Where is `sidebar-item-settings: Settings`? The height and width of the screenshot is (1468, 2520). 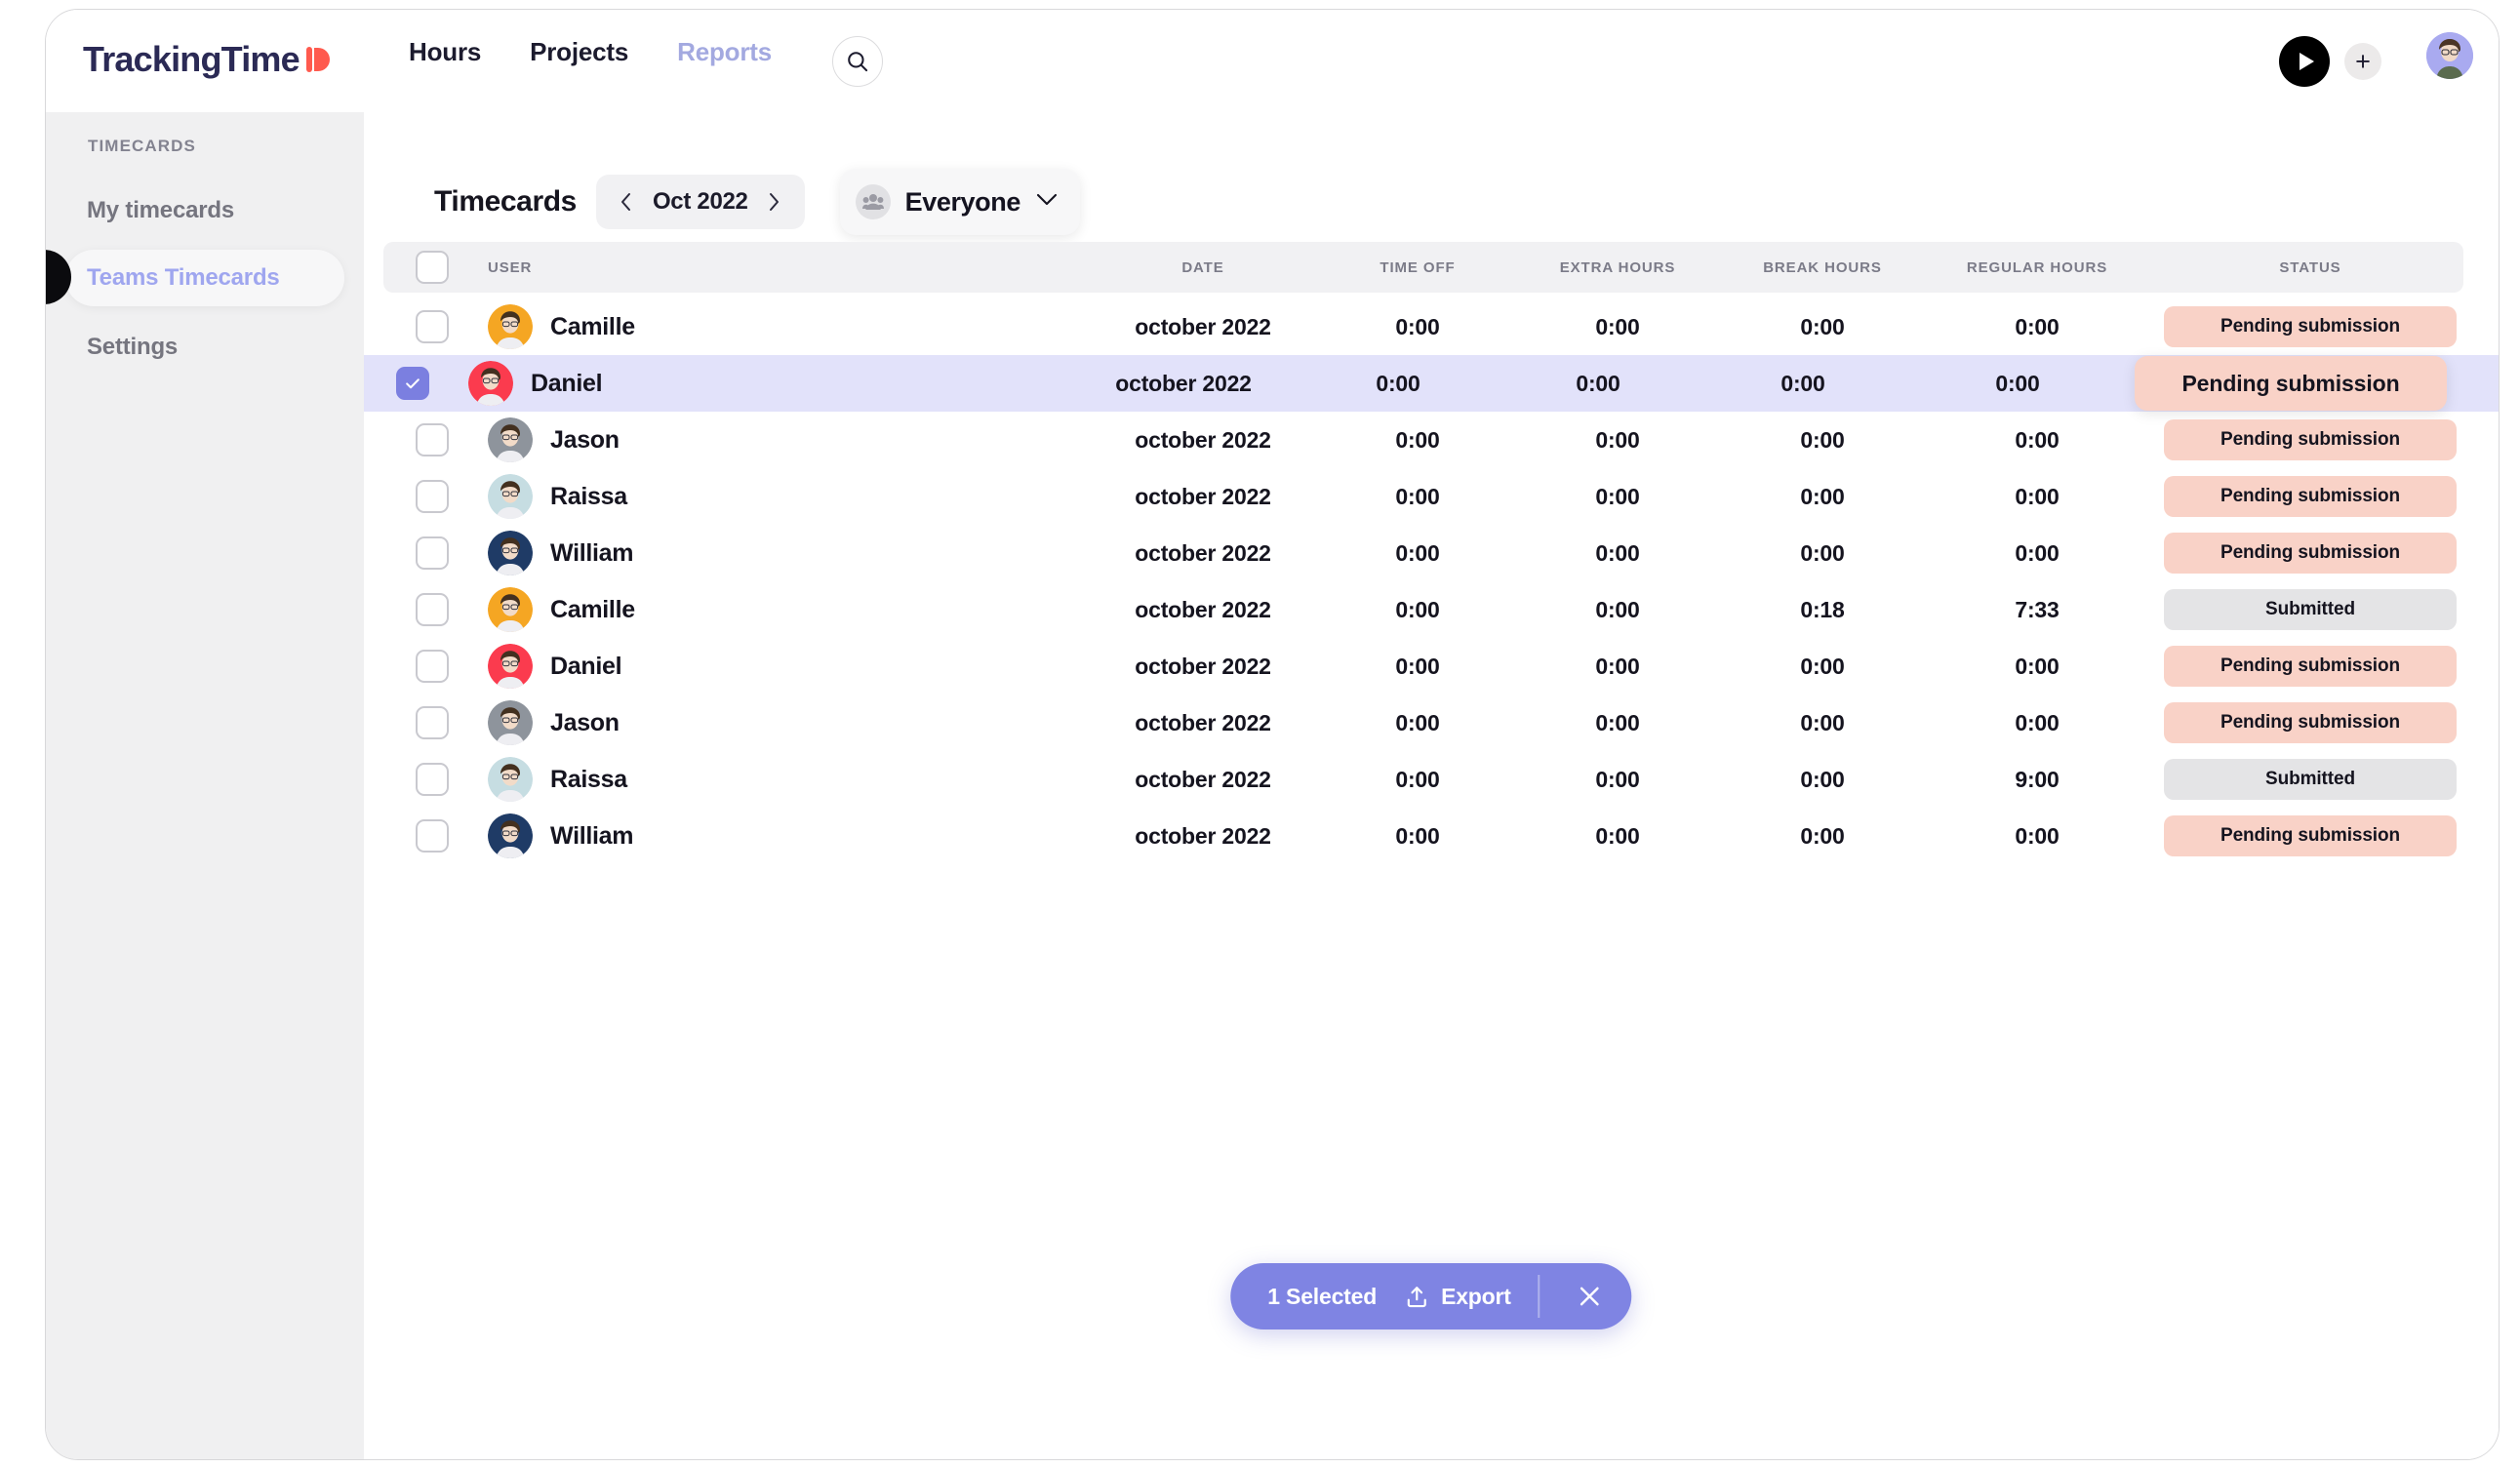
sidebar-item-settings: Settings is located at coordinates (204, 347).